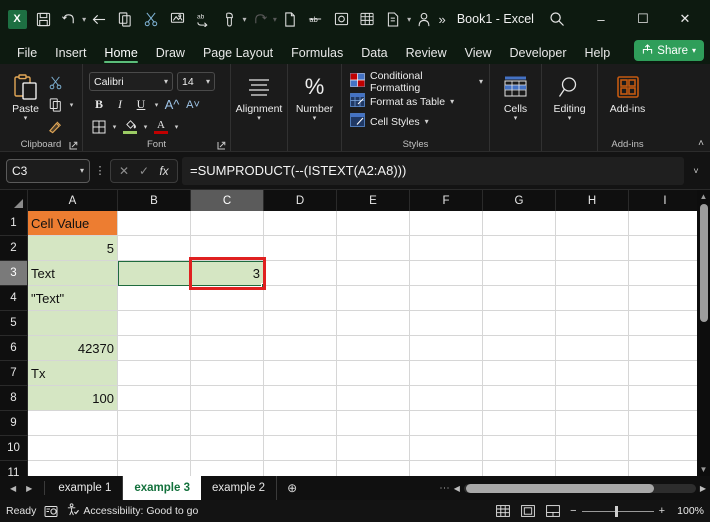  Describe the element at coordinates (433, 170) in the screenshot. I see `formula-input: =SUMPRODUCT(--(ISTEXT(A2:A8)))` at that location.